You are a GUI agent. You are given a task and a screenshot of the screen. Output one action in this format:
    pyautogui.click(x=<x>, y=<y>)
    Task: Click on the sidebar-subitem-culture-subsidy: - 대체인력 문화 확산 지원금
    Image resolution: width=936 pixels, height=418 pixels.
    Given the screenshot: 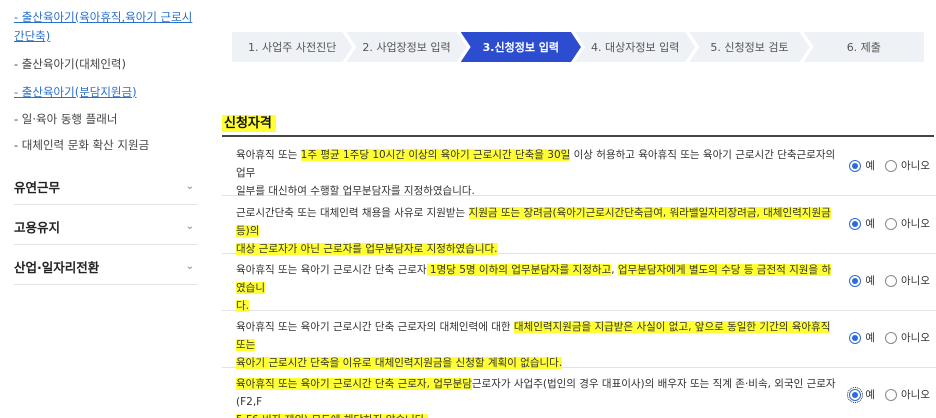 What is the action you would take?
    pyautogui.click(x=81, y=145)
    